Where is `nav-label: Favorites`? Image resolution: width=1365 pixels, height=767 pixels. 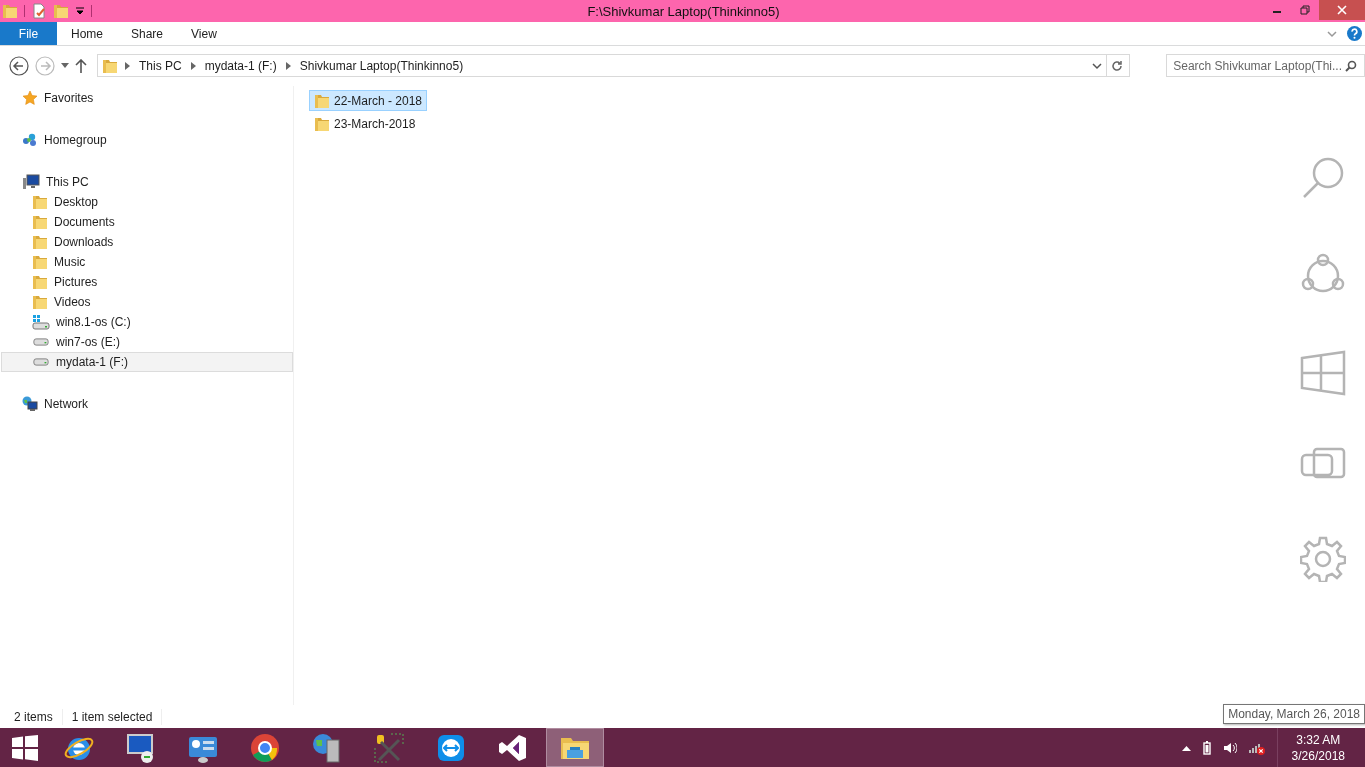 nav-label: Favorites is located at coordinates (69, 98).